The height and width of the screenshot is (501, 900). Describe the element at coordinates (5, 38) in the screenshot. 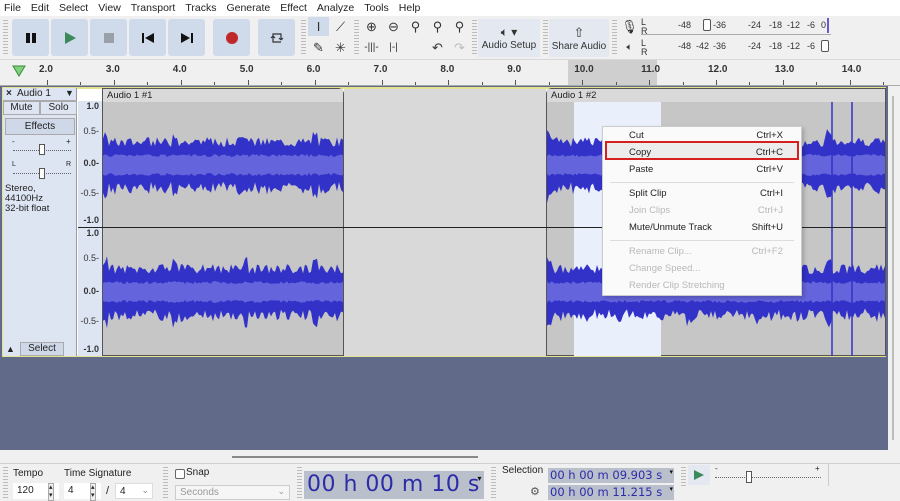

I see `toolbar-grip` at that location.